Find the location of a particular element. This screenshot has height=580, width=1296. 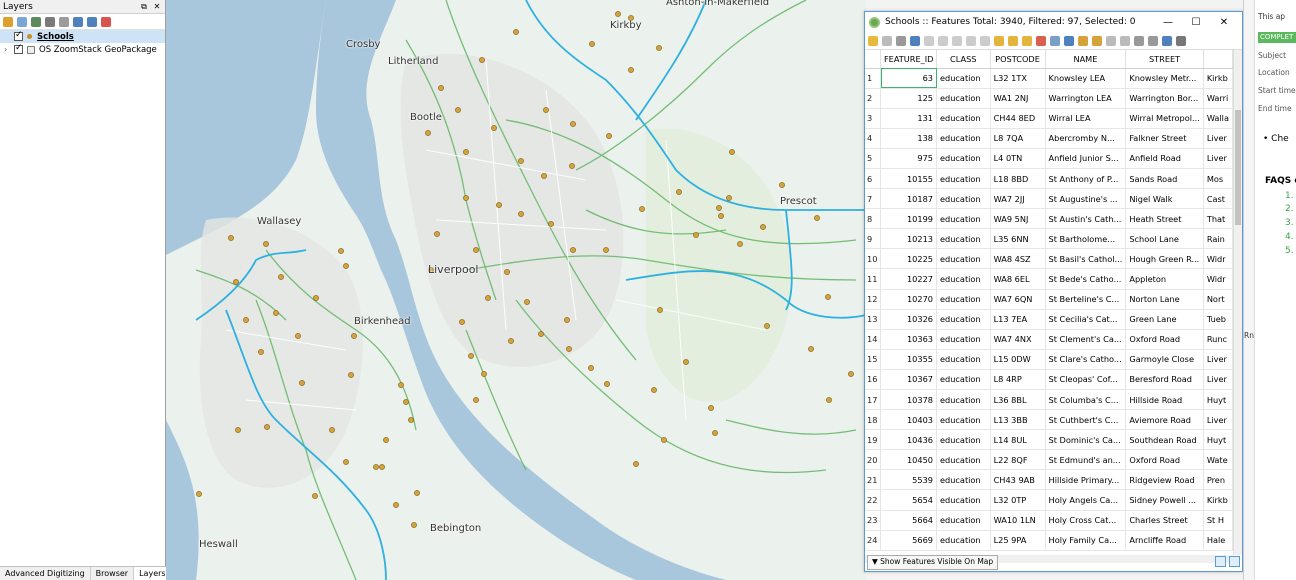

table-cell: Mos is located at coordinates (1218, 179).